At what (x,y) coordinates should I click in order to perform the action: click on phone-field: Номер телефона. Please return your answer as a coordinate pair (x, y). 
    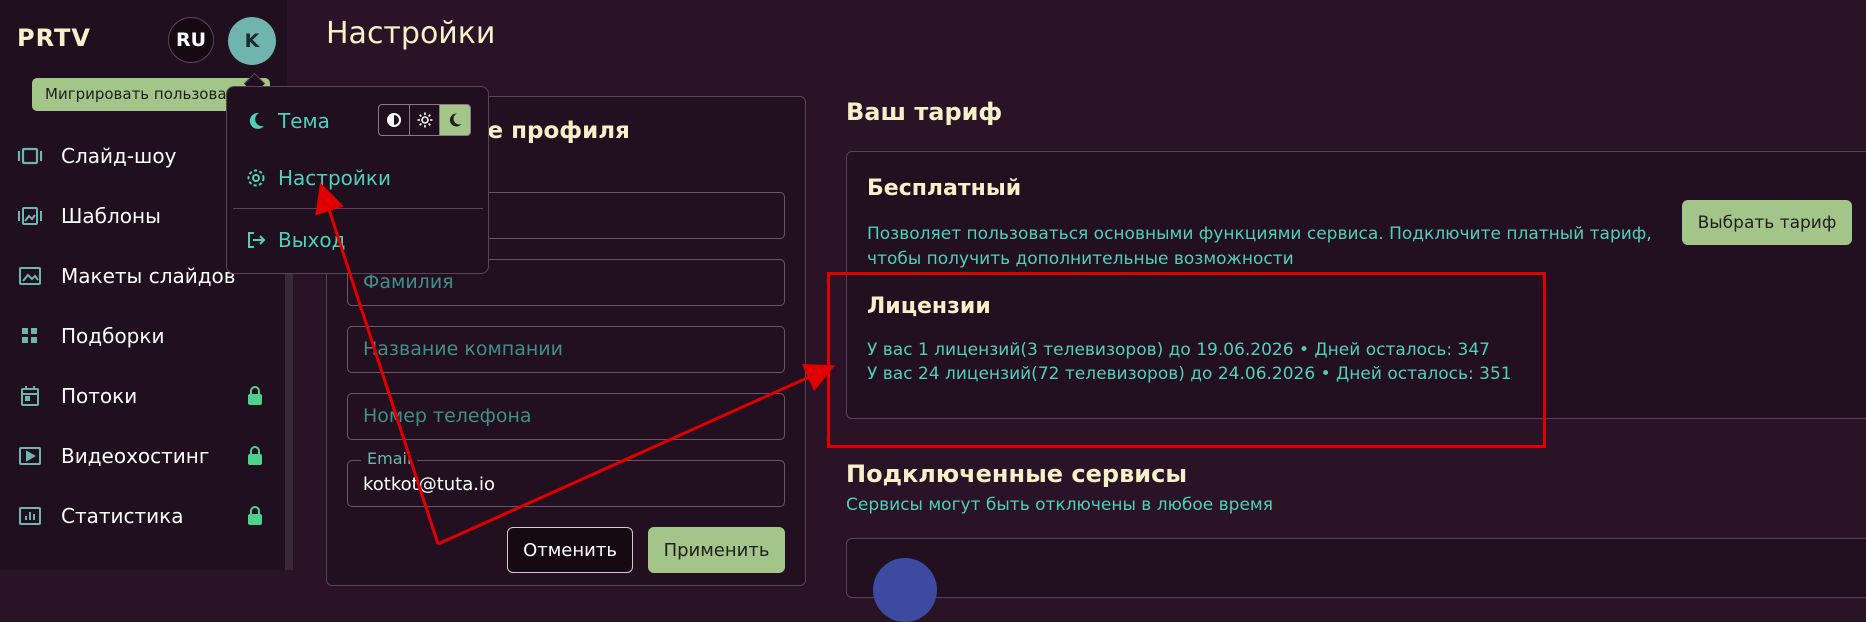
    Looking at the image, I should click on (566, 416).